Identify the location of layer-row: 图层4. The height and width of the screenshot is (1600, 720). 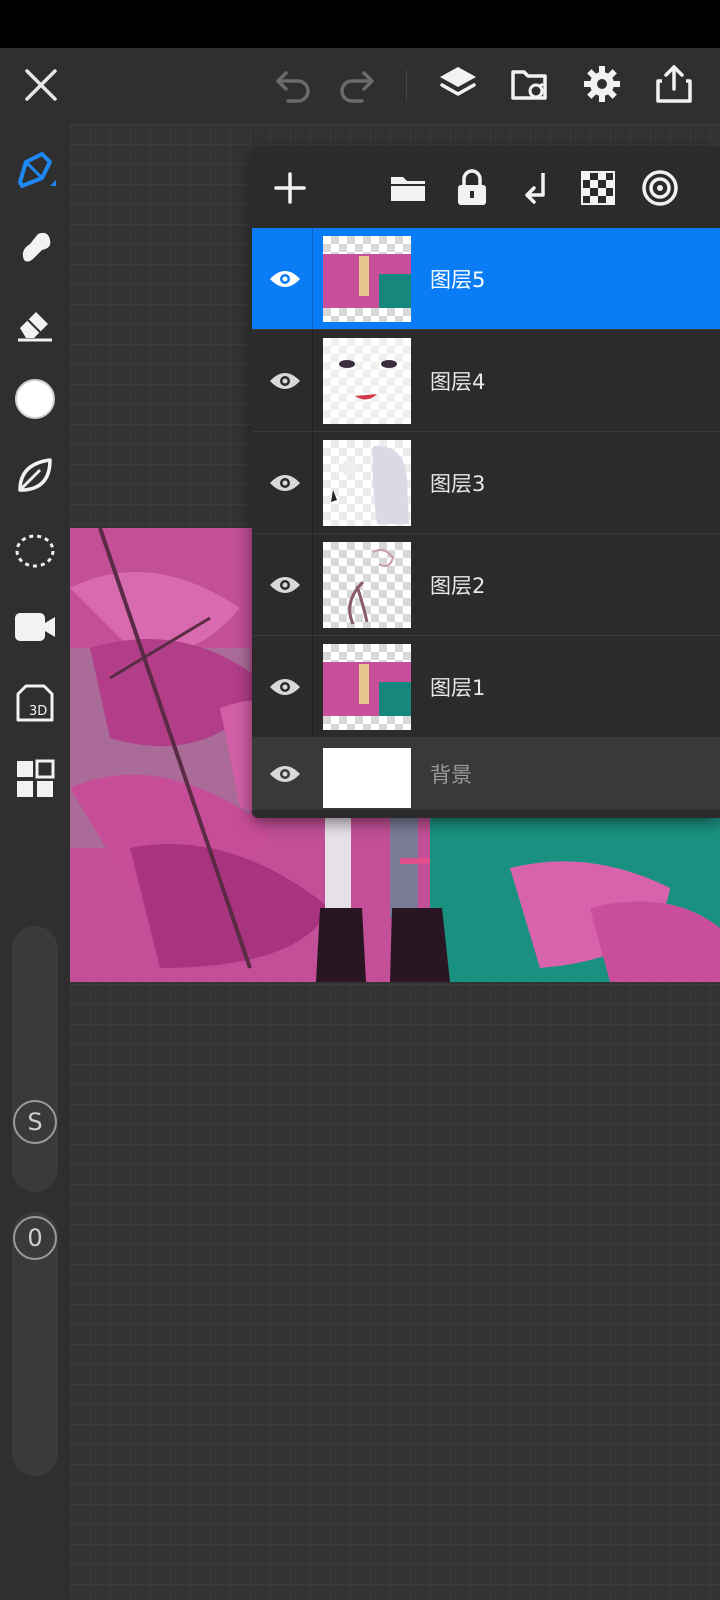
(486, 381).